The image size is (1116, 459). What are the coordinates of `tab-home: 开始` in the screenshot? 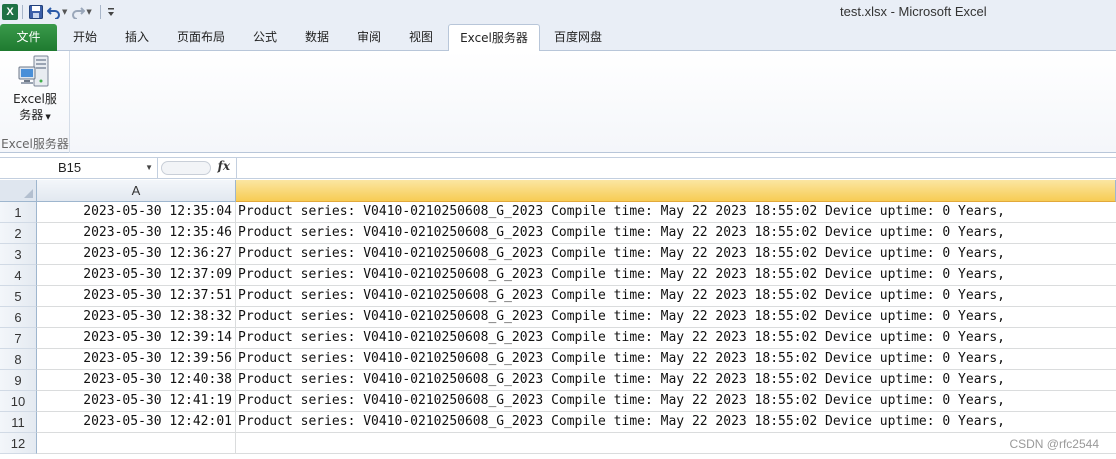 It's located at (85, 37).